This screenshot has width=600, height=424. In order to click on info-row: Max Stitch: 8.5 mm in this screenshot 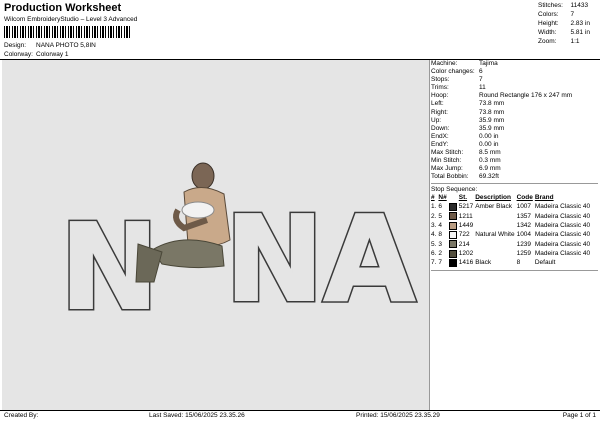, I will do `click(501, 153)`.